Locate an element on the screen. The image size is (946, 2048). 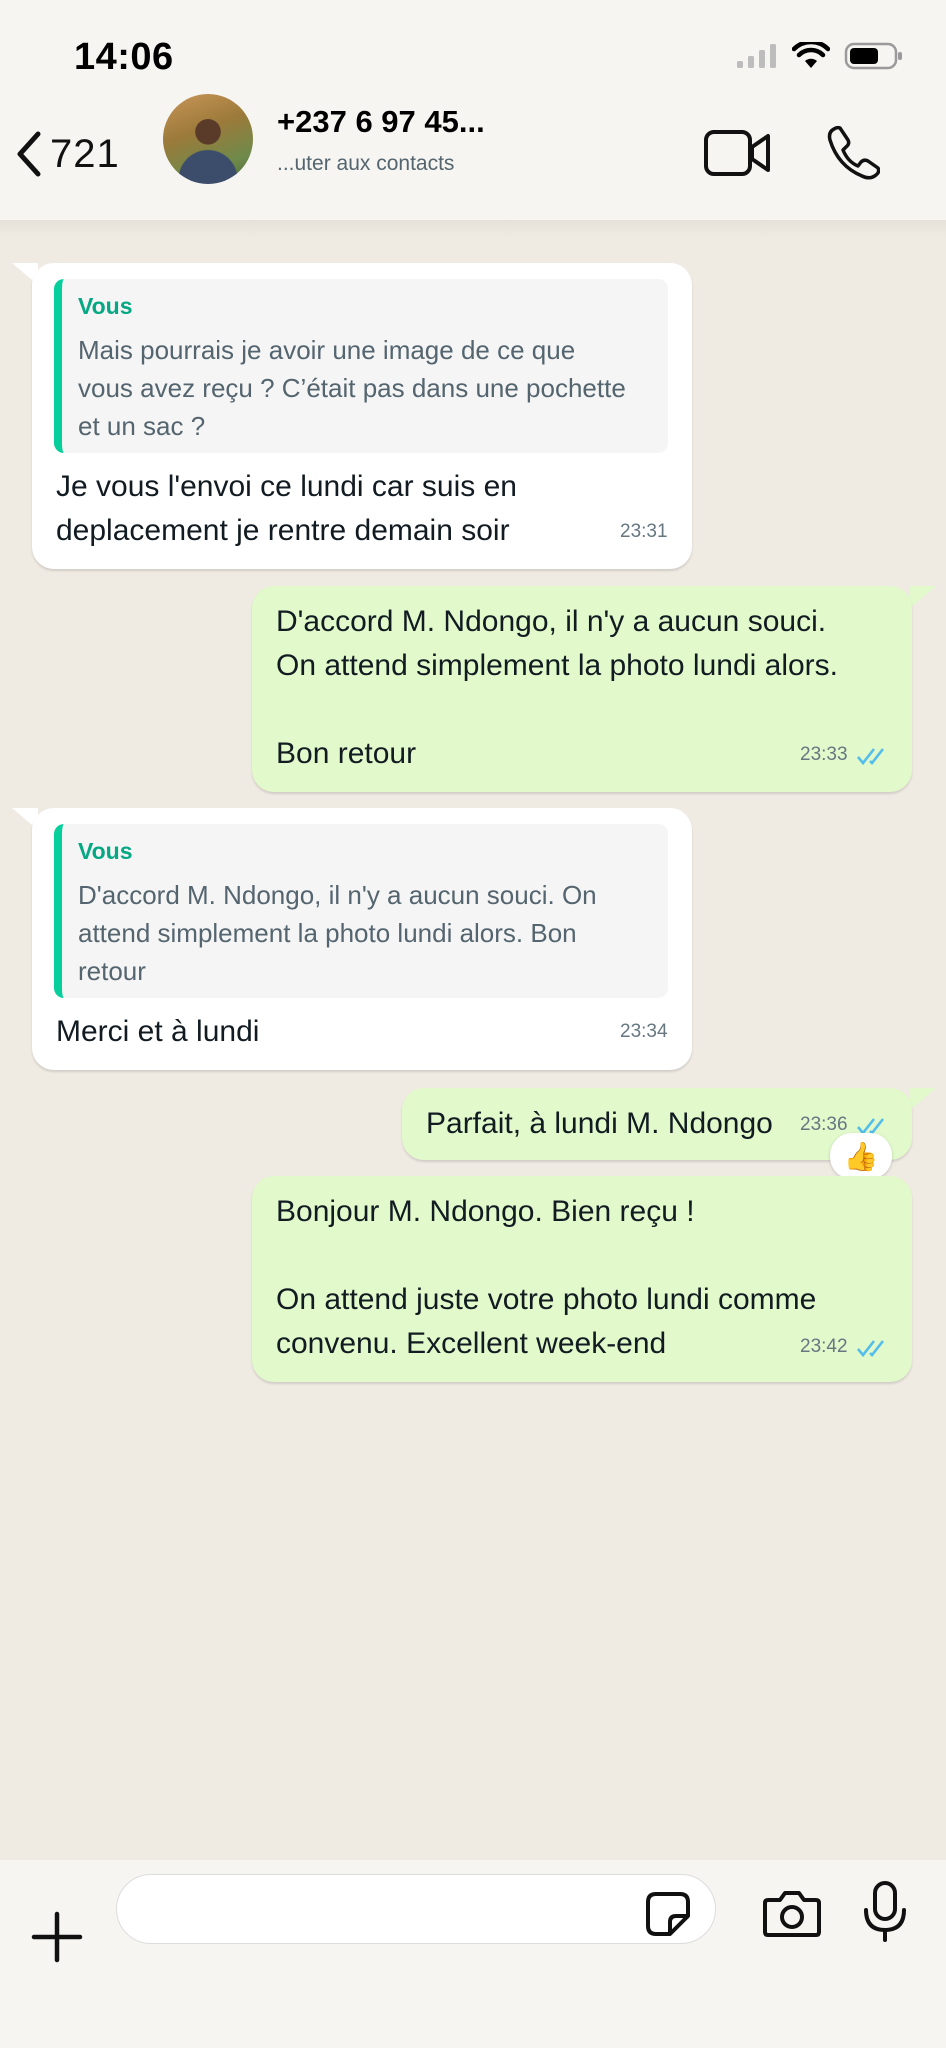
camera-icon is located at coordinates (792, 1914).